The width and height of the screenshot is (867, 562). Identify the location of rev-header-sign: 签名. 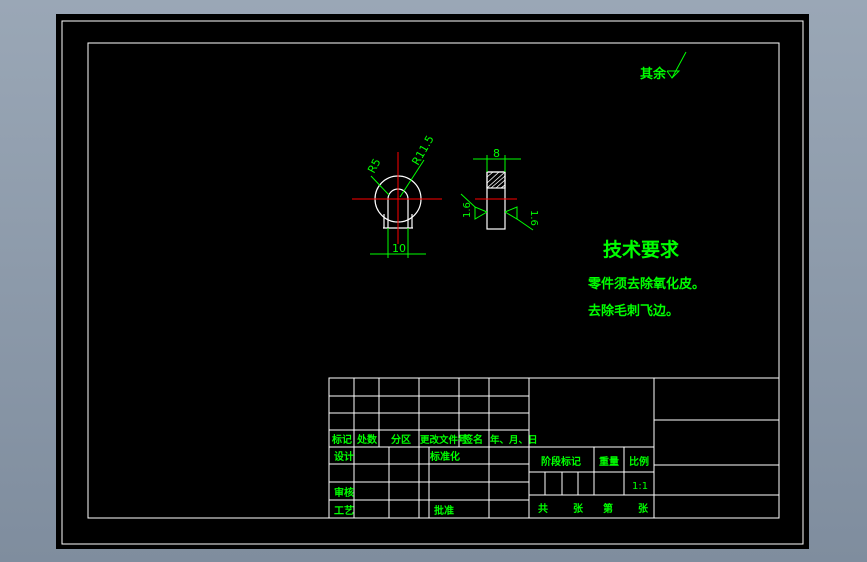
(472, 439).